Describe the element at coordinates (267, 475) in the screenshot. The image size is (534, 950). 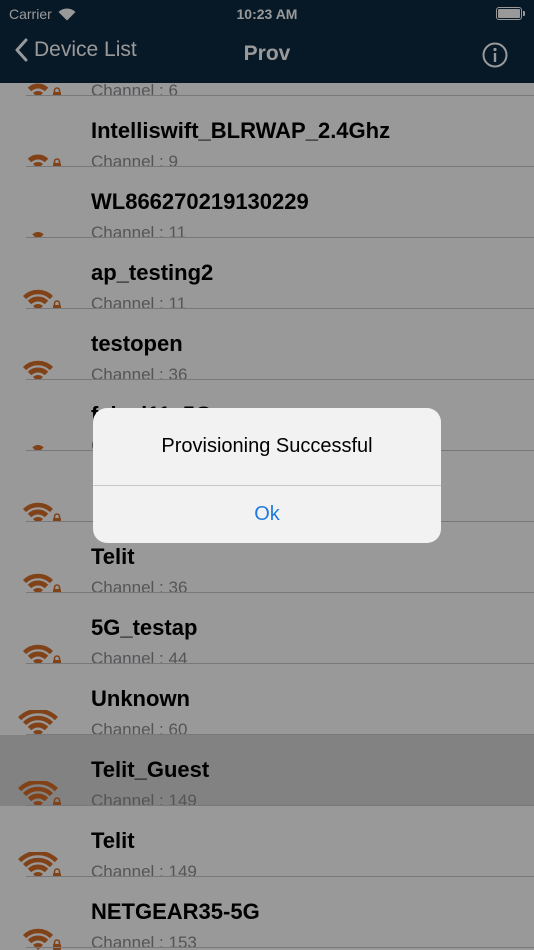
I see `alert-dialog: Provisioning Successful Ok` at that location.